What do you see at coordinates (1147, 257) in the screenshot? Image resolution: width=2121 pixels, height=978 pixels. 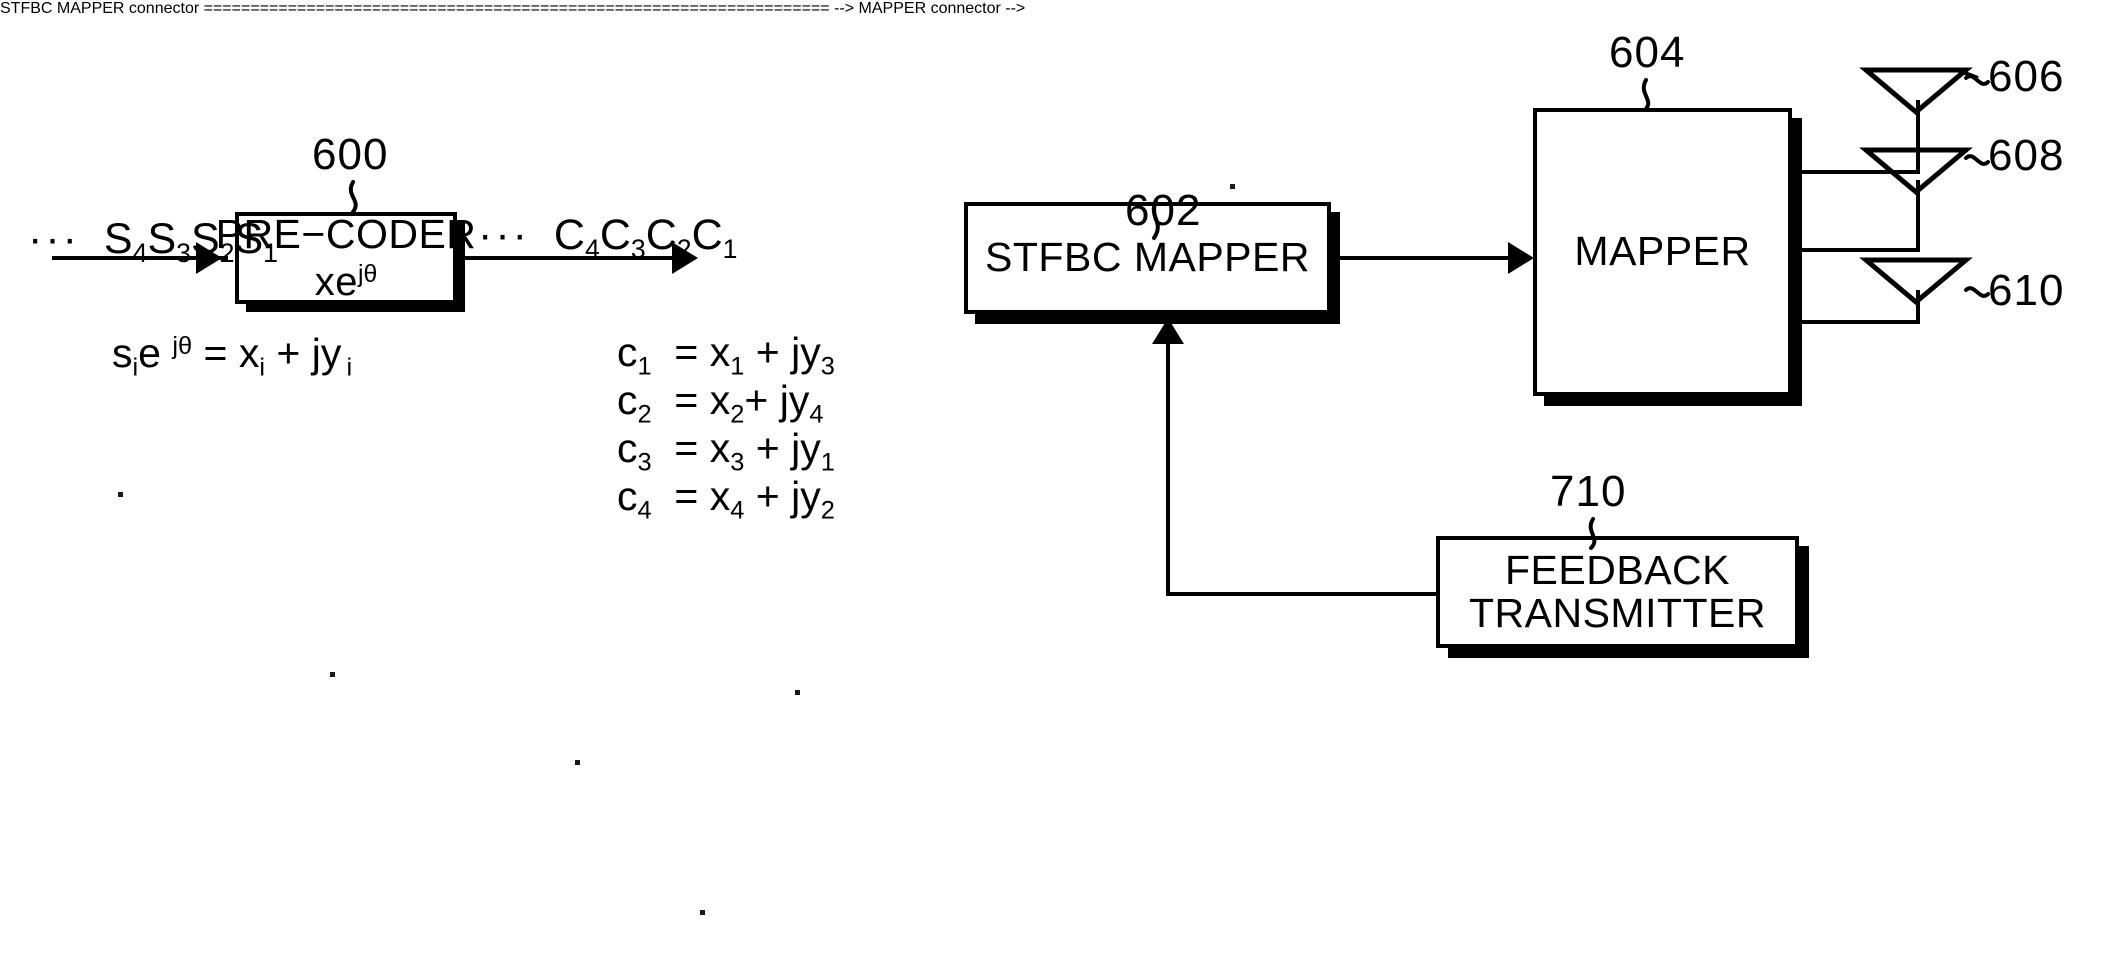 I see `stfbc-mapper-title: STFBC MAPPER` at bounding box center [1147, 257].